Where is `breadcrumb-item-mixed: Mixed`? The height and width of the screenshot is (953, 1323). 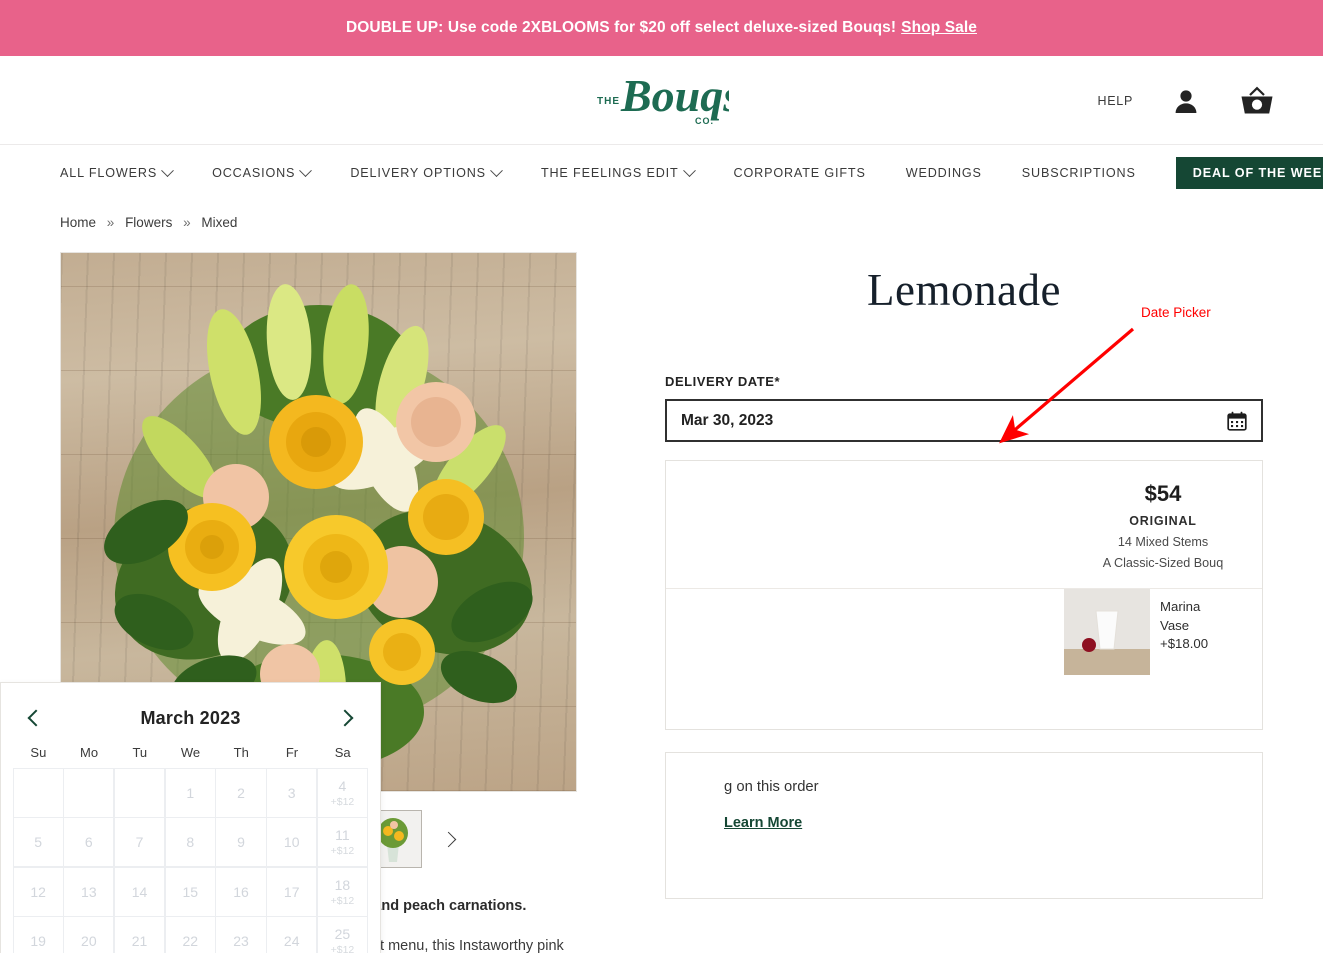 breadcrumb-item-mixed: Mixed is located at coordinates (219, 222).